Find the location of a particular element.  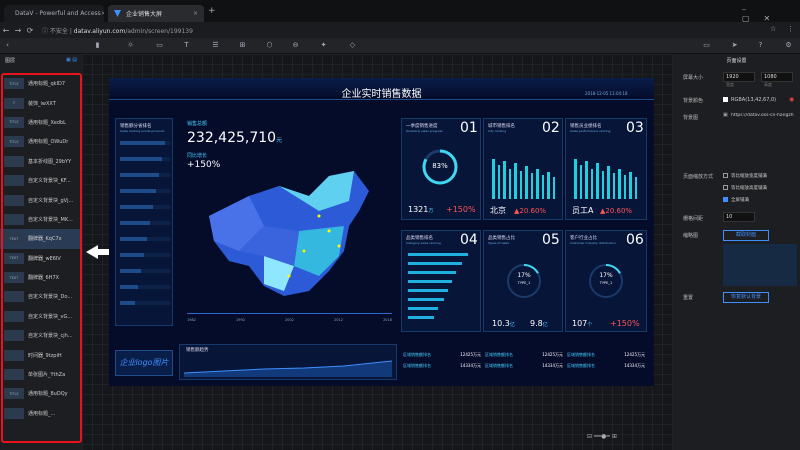

bg-color-value: RGBA(13,42,67,0) is located at coordinates (753, 100).